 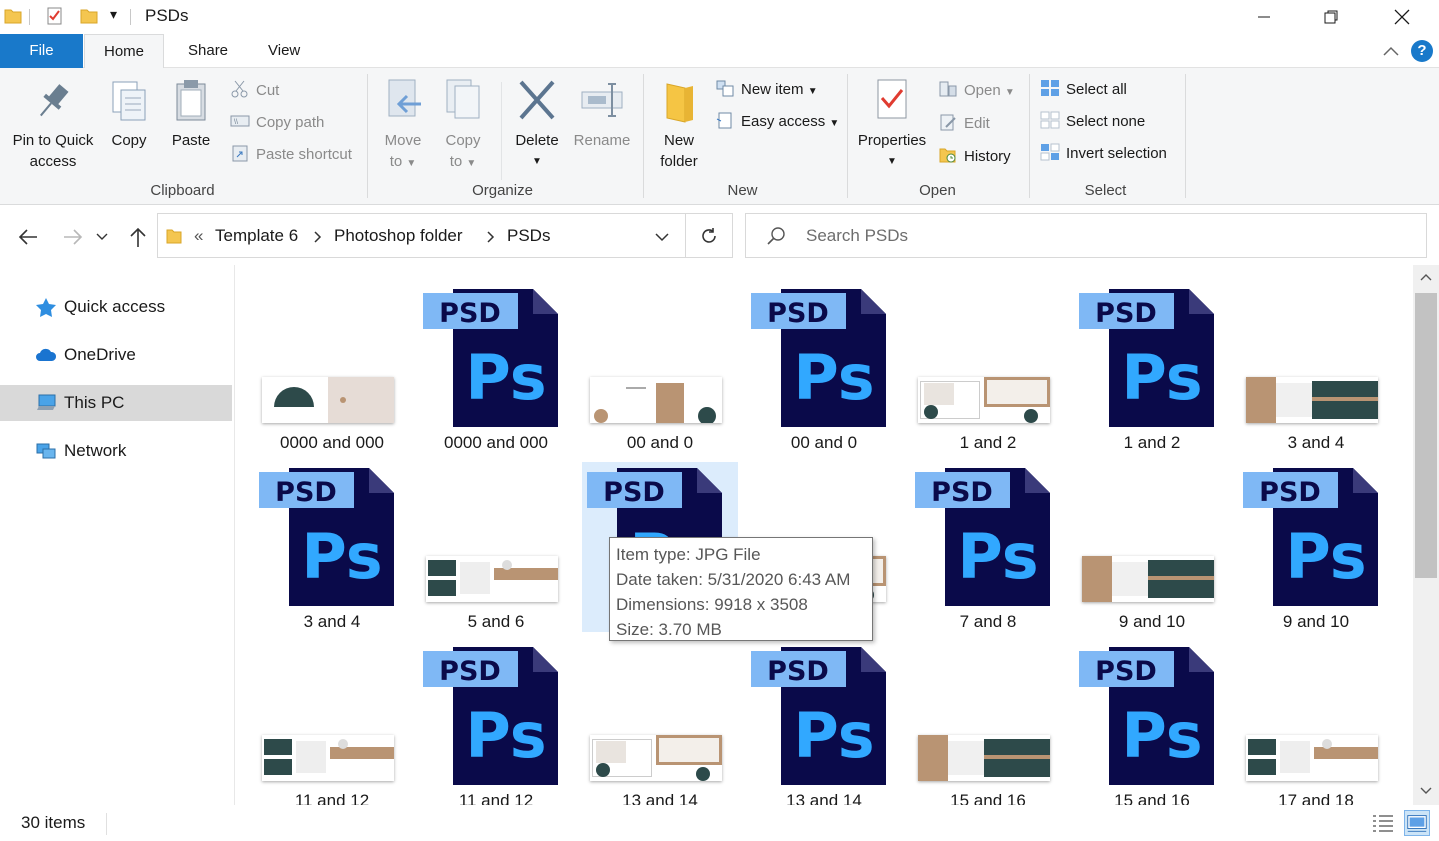 What do you see at coordinates (106, 824) in the screenshot?
I see `status-divider` at bounding box center [106, 824].